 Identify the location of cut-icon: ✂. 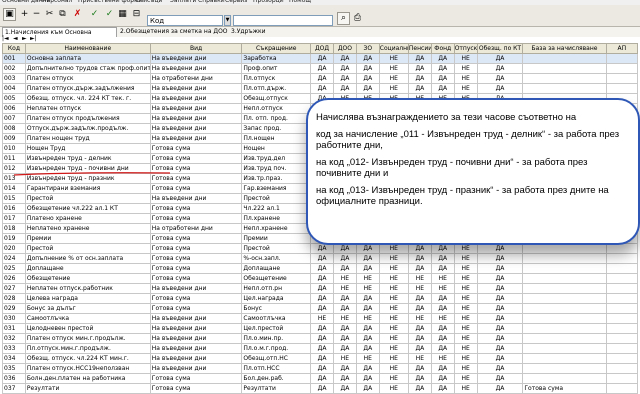
(49, 14).